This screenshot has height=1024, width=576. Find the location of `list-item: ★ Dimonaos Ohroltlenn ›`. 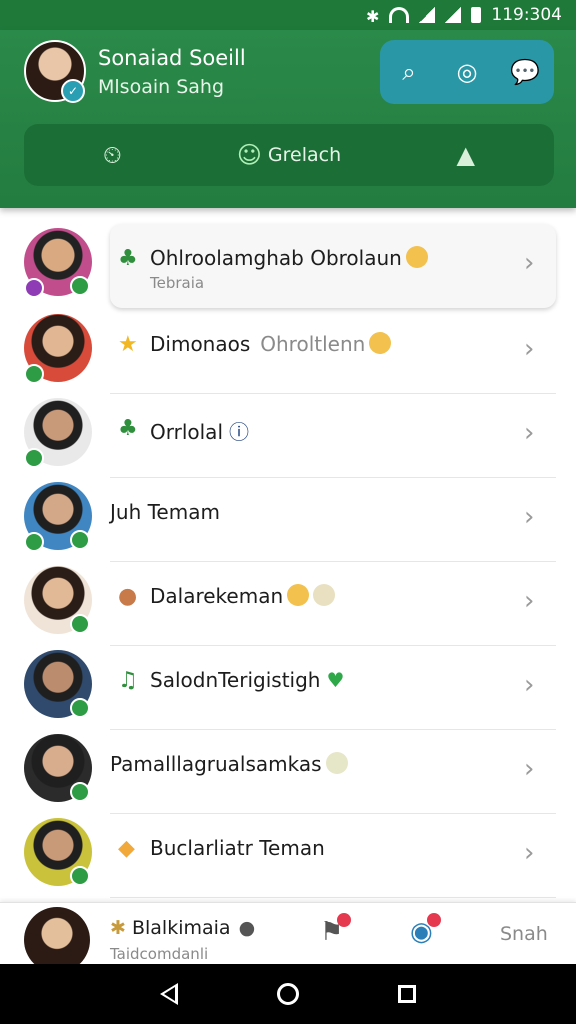

list-item: ★ Dimonaos Ohroltlenn › is located at coordinates (288, 352).